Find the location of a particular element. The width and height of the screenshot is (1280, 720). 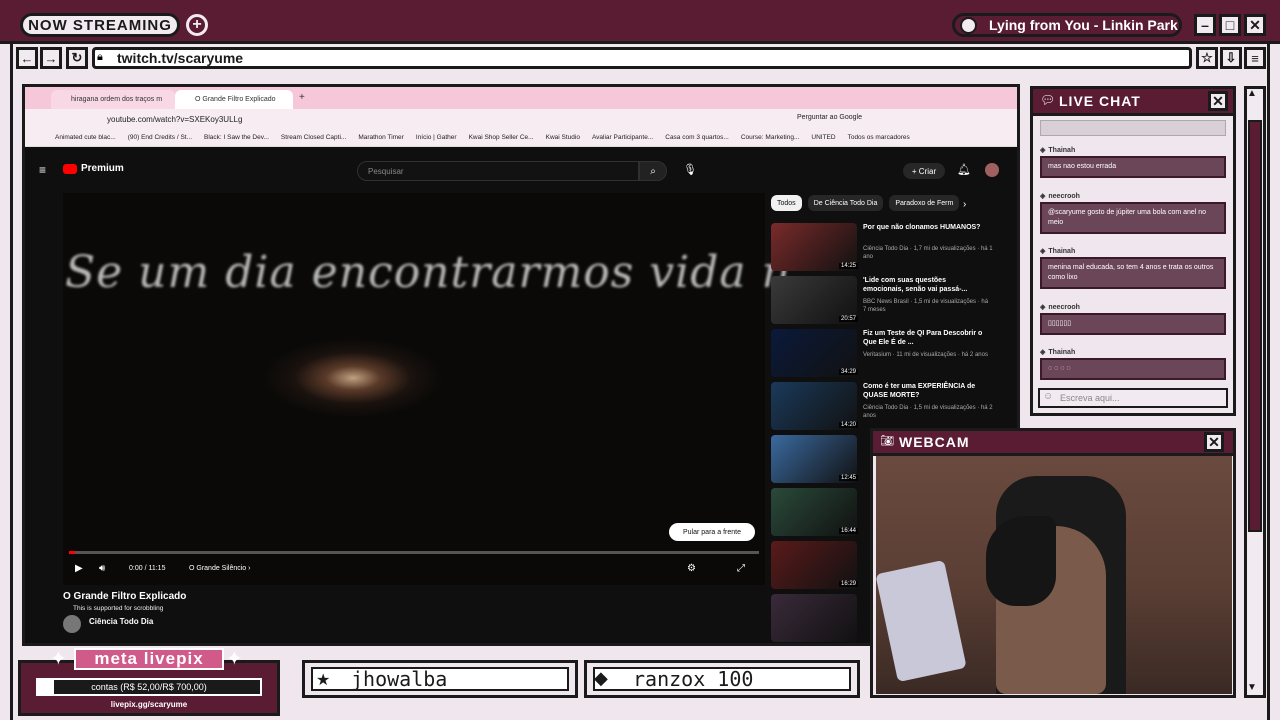

star-badge-icon: ★ is located at coordinates (323, 680).